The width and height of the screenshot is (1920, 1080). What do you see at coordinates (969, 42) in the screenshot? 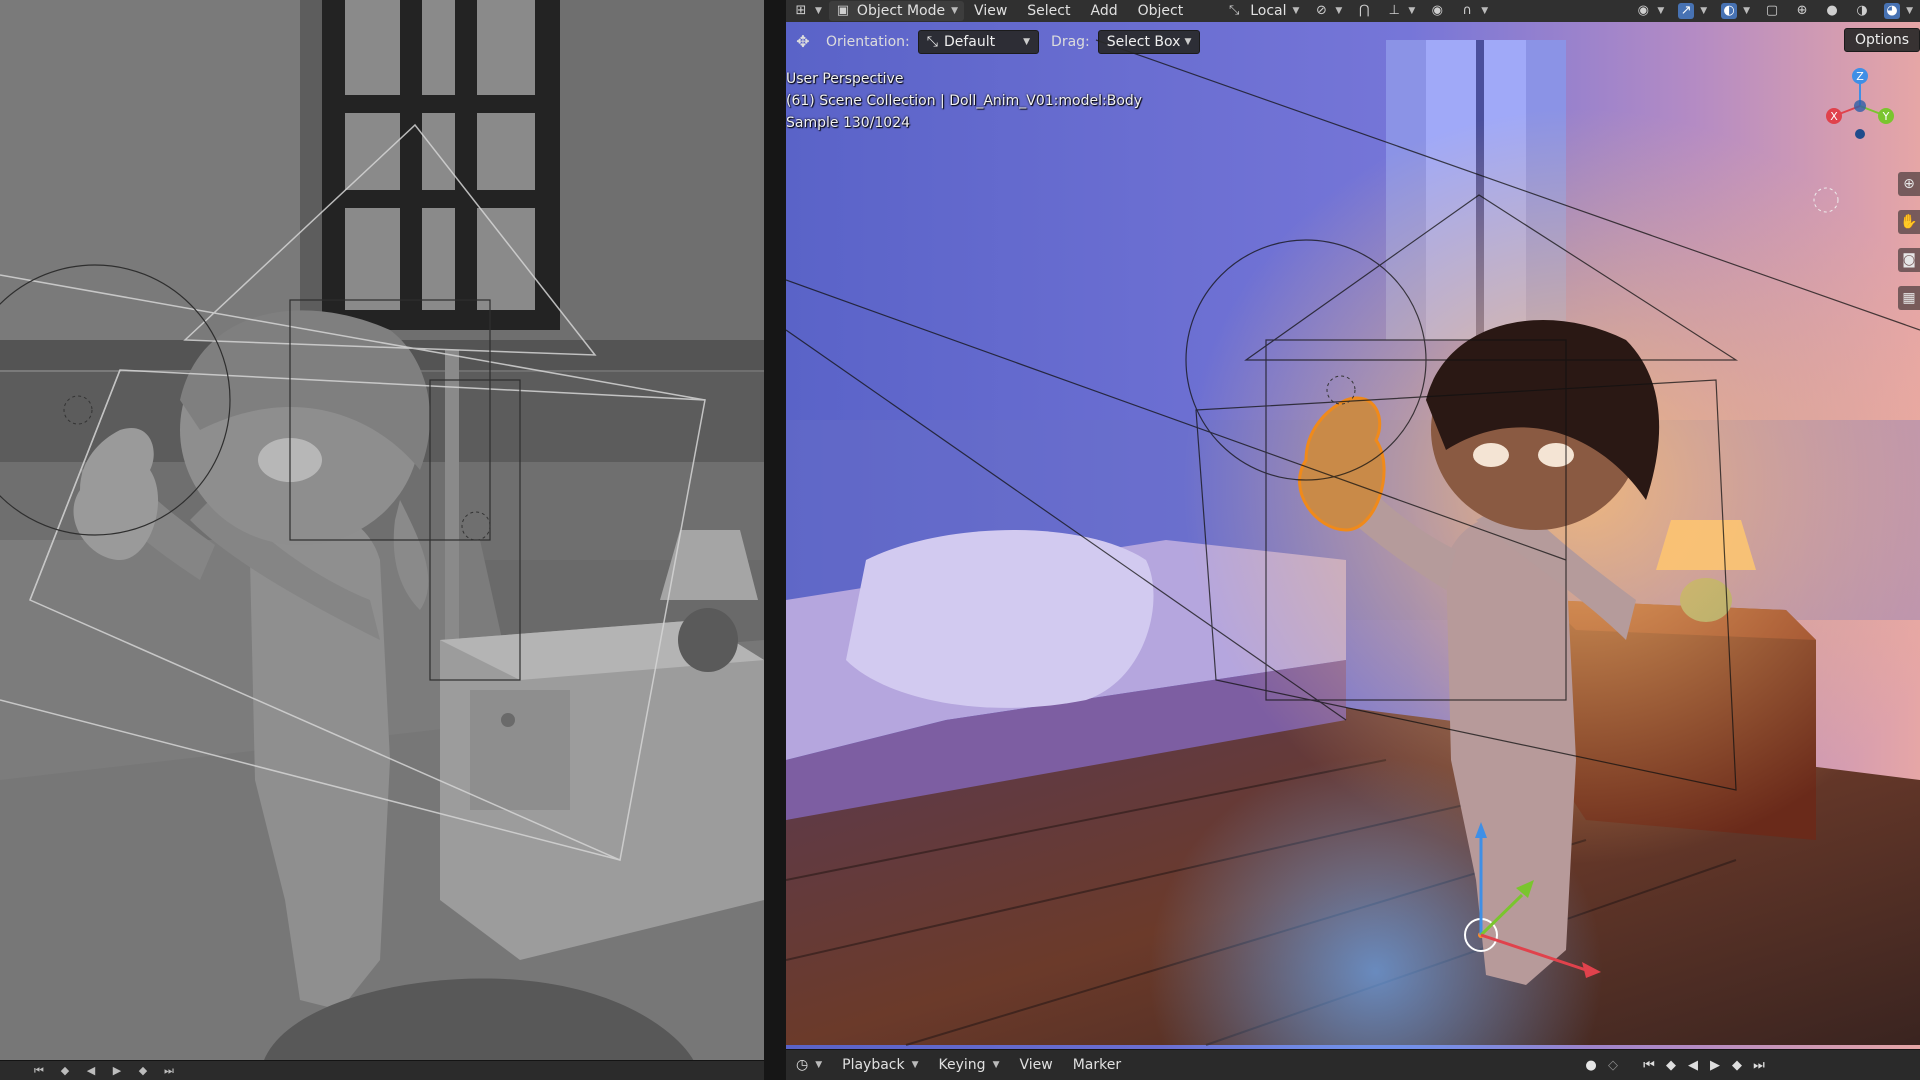
I see `orientation-value: Default` at bounding box center [969, 42].